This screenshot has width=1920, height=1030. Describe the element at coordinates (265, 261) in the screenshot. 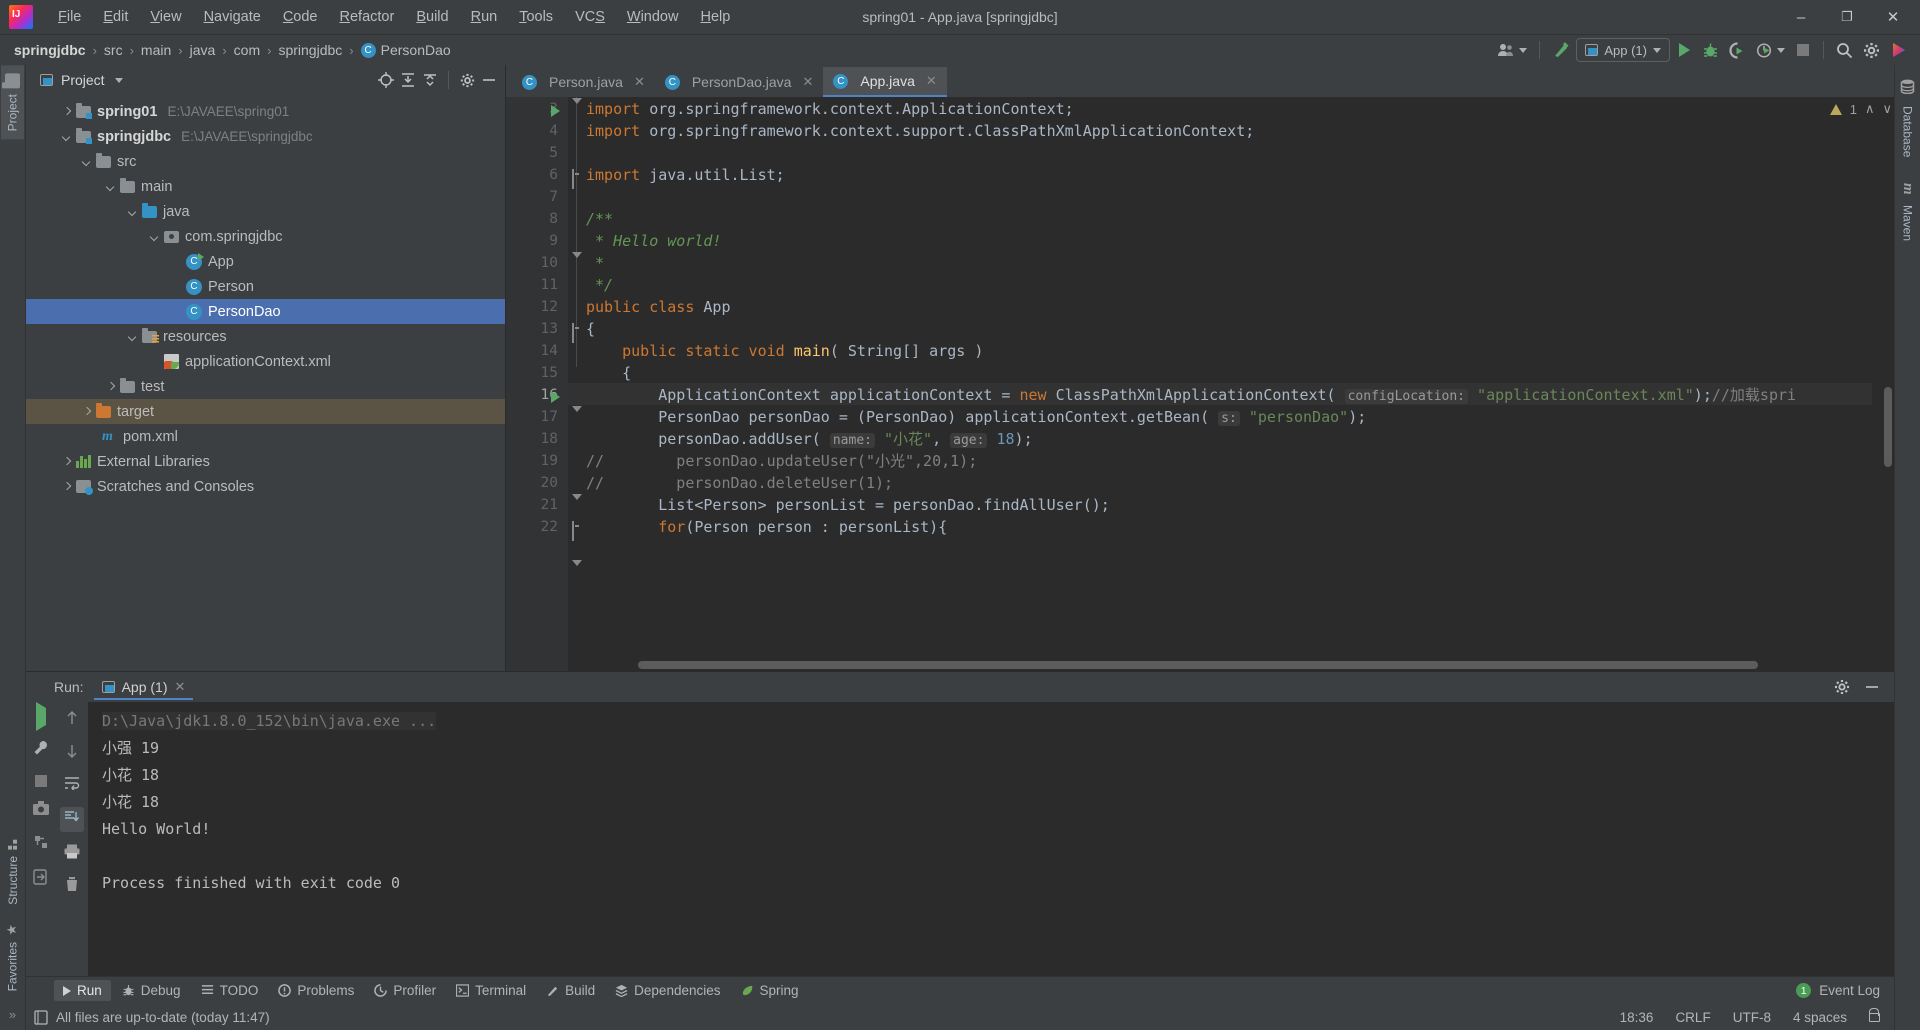

I see `tree-item-app: C App` at that location.